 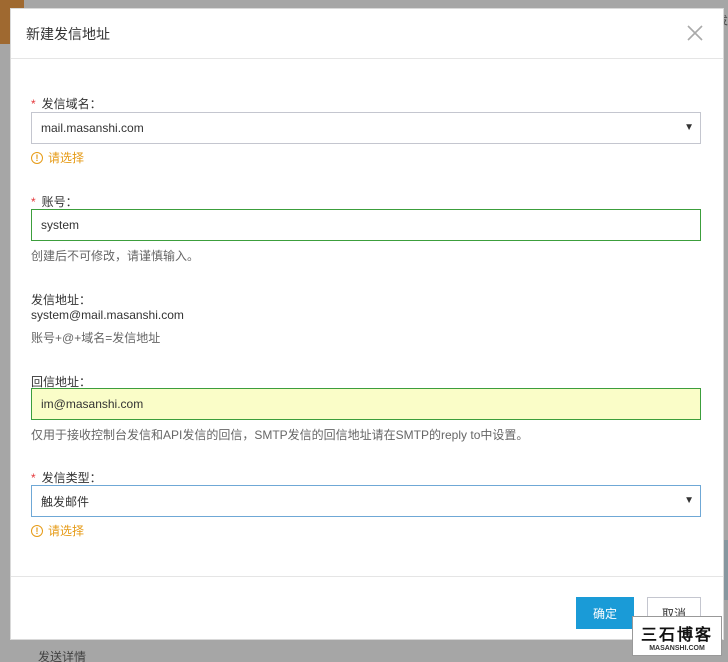 What do you see at coordinates (66, 158) in the screenshot?
I see `domain-warning-text: 请选择` at bounding box center [66, 158].